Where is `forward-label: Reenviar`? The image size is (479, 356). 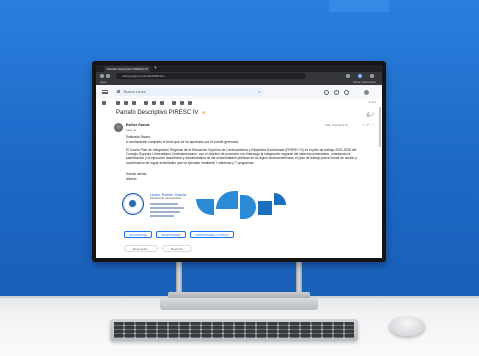 forward-label: Reenviar is located at coordinates (177, 249).